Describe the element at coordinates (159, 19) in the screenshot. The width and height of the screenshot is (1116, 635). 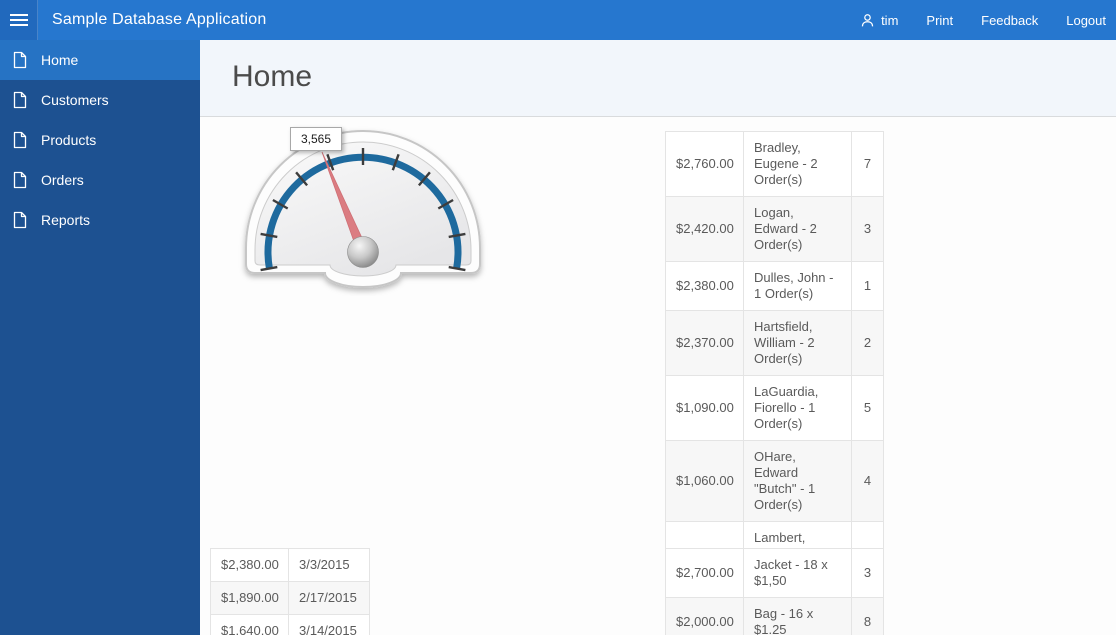
I see `app-title: Sample Database Application` at that location.